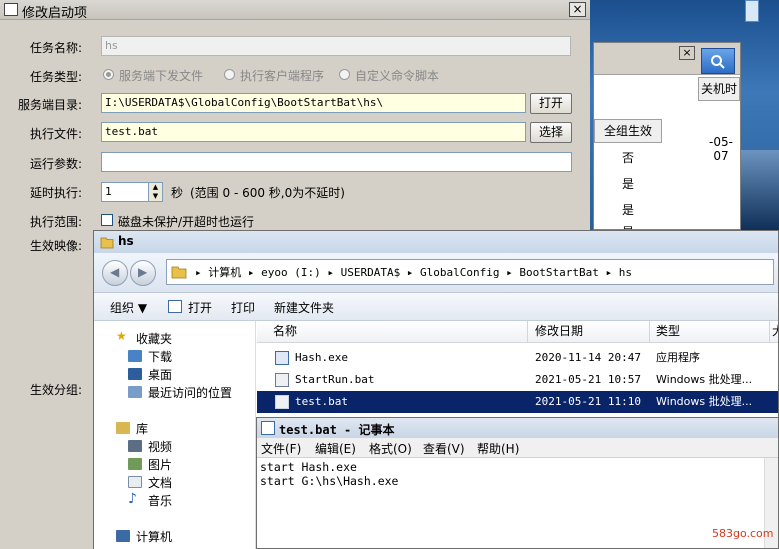  I want to click on document-icon, so click(135, 482).